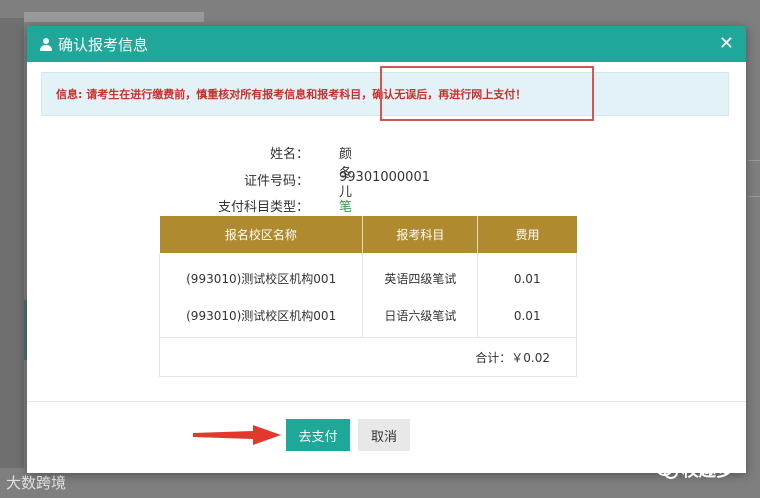 Image resolution: width=760 pixels, height=498 pixels. I want to click on table-header-row: 报名校区名称 报考科目 费用, so click(368, 234).